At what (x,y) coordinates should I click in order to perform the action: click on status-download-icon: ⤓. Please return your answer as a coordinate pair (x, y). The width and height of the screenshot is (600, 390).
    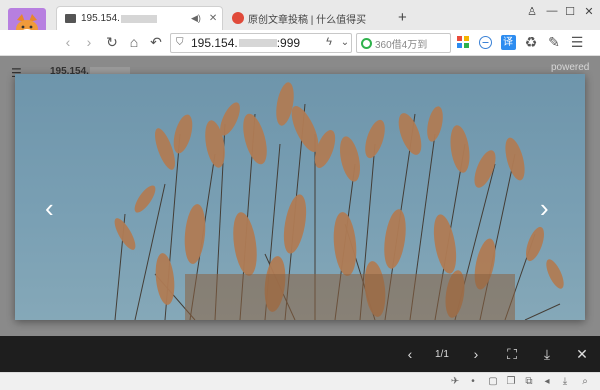
    Looking at the image, I should click on (565, 381).